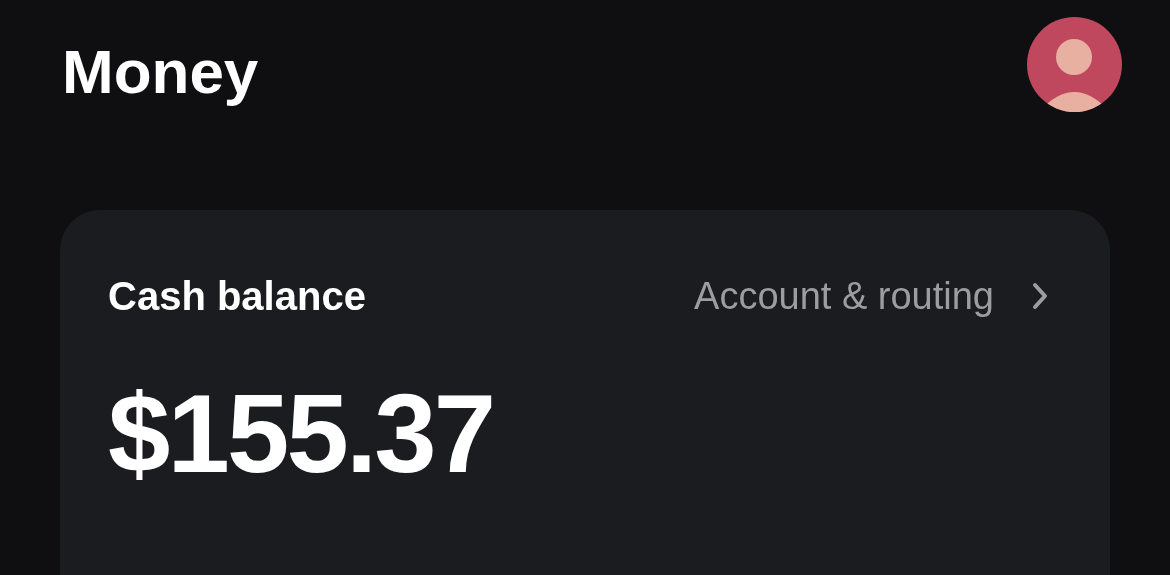  What do you see at coordinates (301, 434) in the screenshot?
I see `balance-amount: $155.37` at bounding box center [301, 434].